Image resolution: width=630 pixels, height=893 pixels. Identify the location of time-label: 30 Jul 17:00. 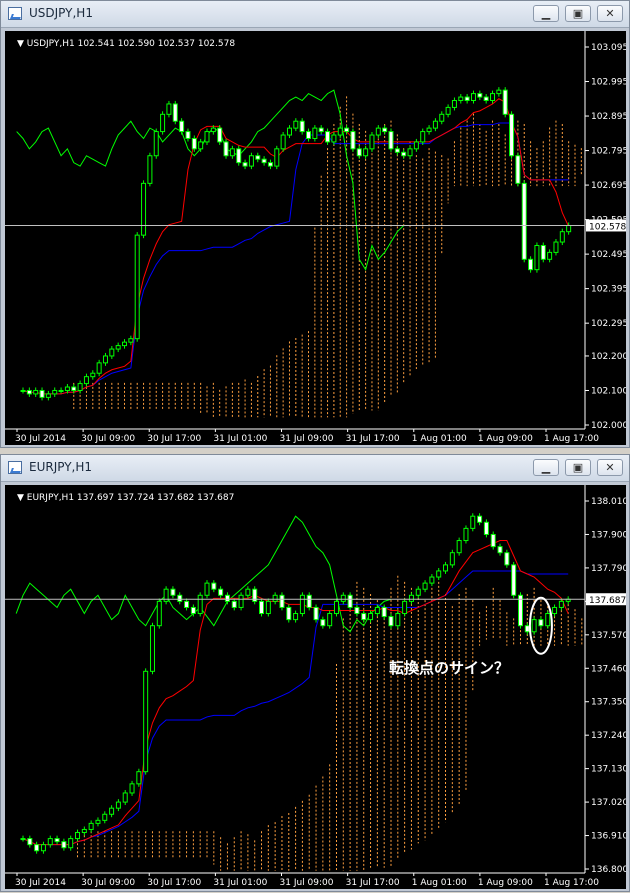
(174, 439).